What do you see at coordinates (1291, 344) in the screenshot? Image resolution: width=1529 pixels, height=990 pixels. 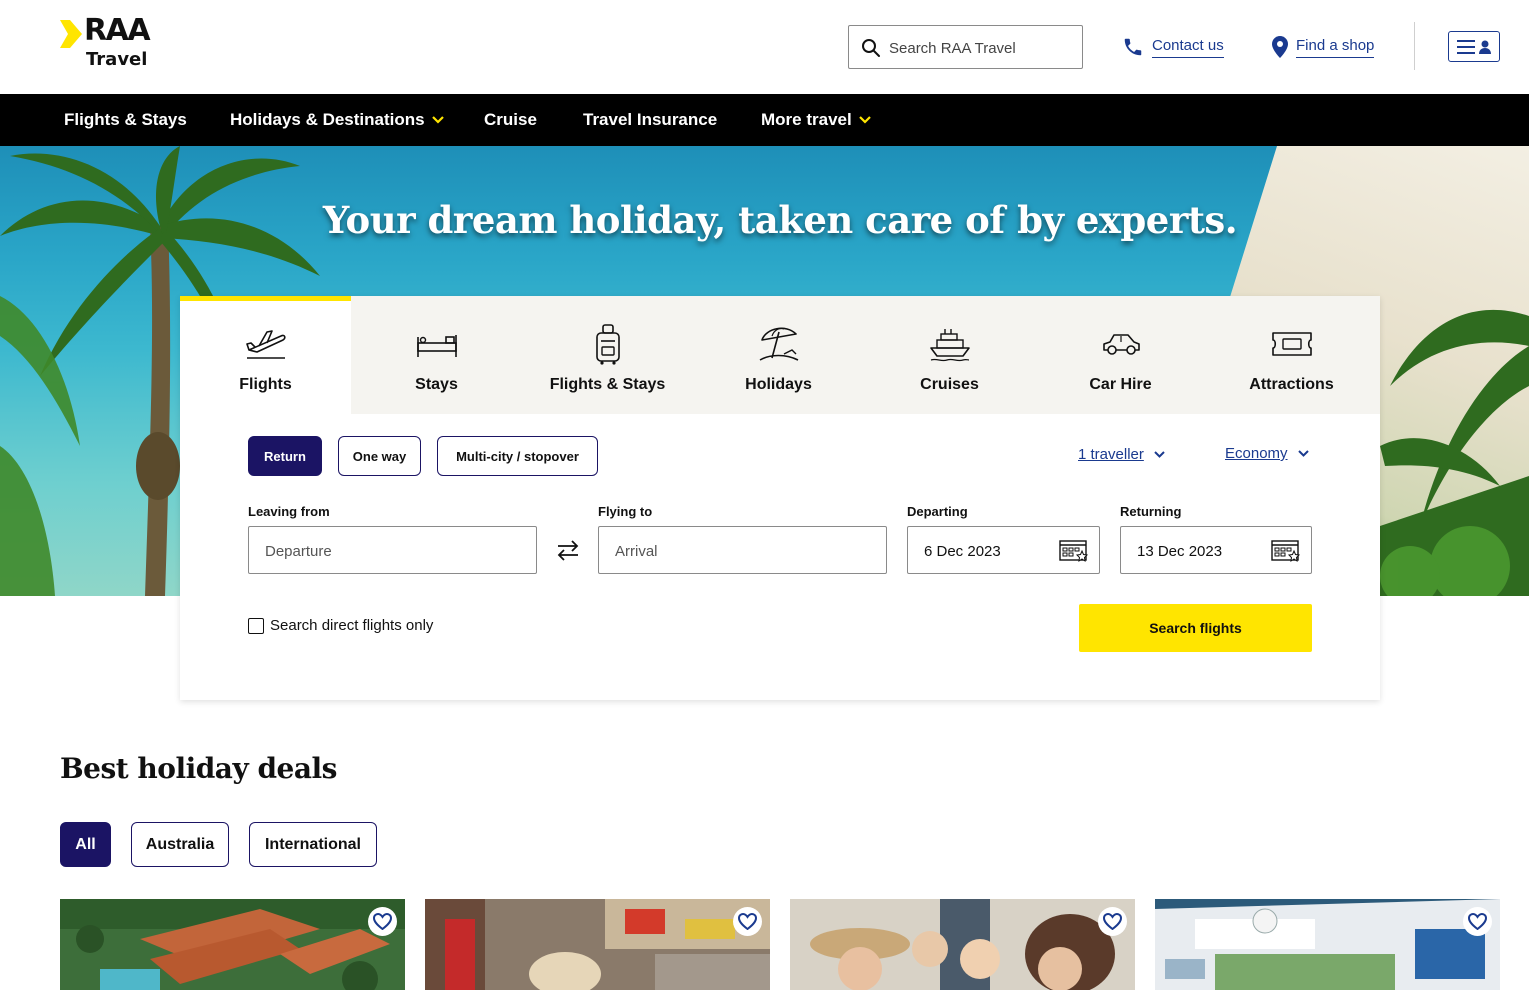 I see `ticket-icon` at bounding box center [1291, 344].